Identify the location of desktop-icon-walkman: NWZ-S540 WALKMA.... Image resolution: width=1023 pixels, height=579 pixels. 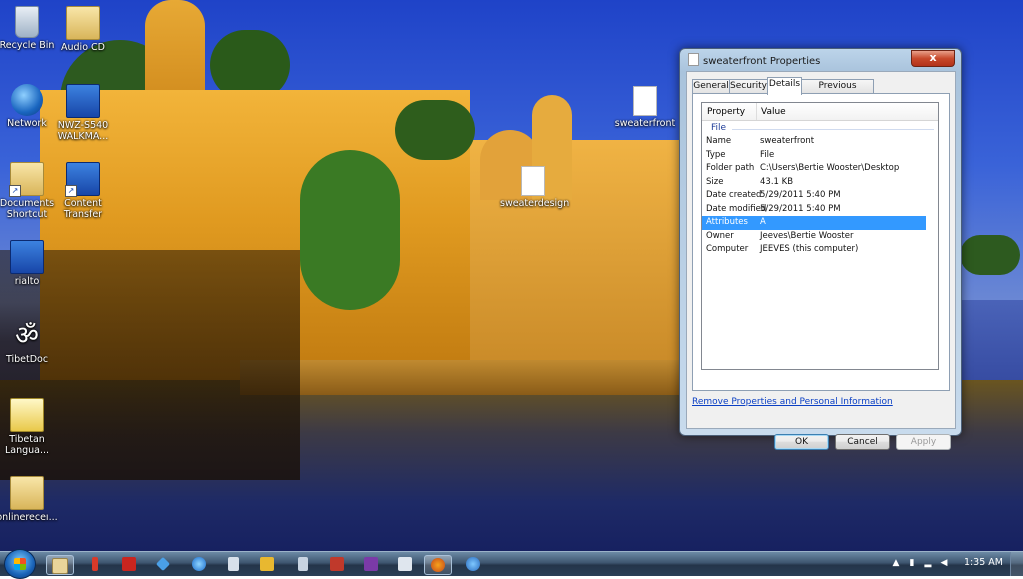
(83, 113).